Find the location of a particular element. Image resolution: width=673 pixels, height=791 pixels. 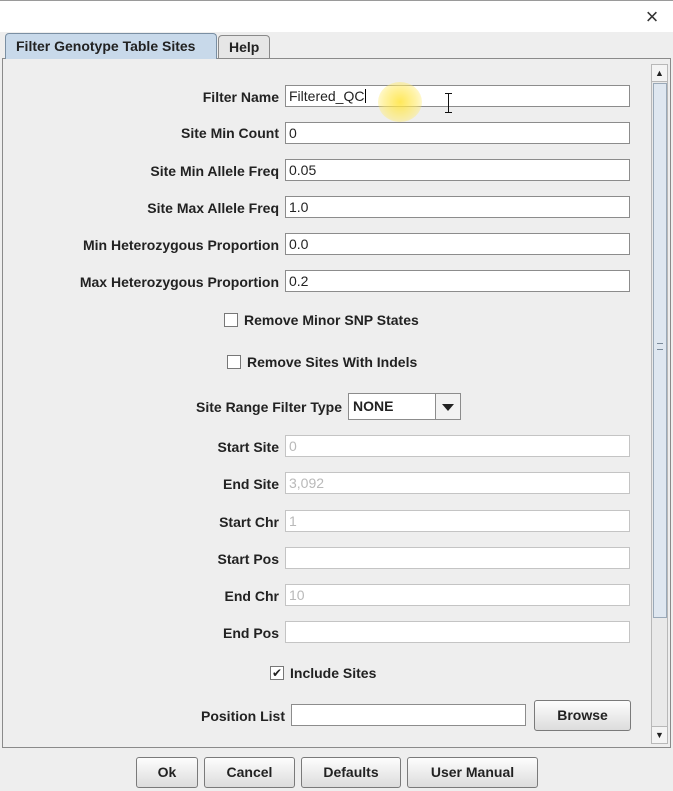

scroll-down-icon: ▼ is located at coordinates (659, 734).